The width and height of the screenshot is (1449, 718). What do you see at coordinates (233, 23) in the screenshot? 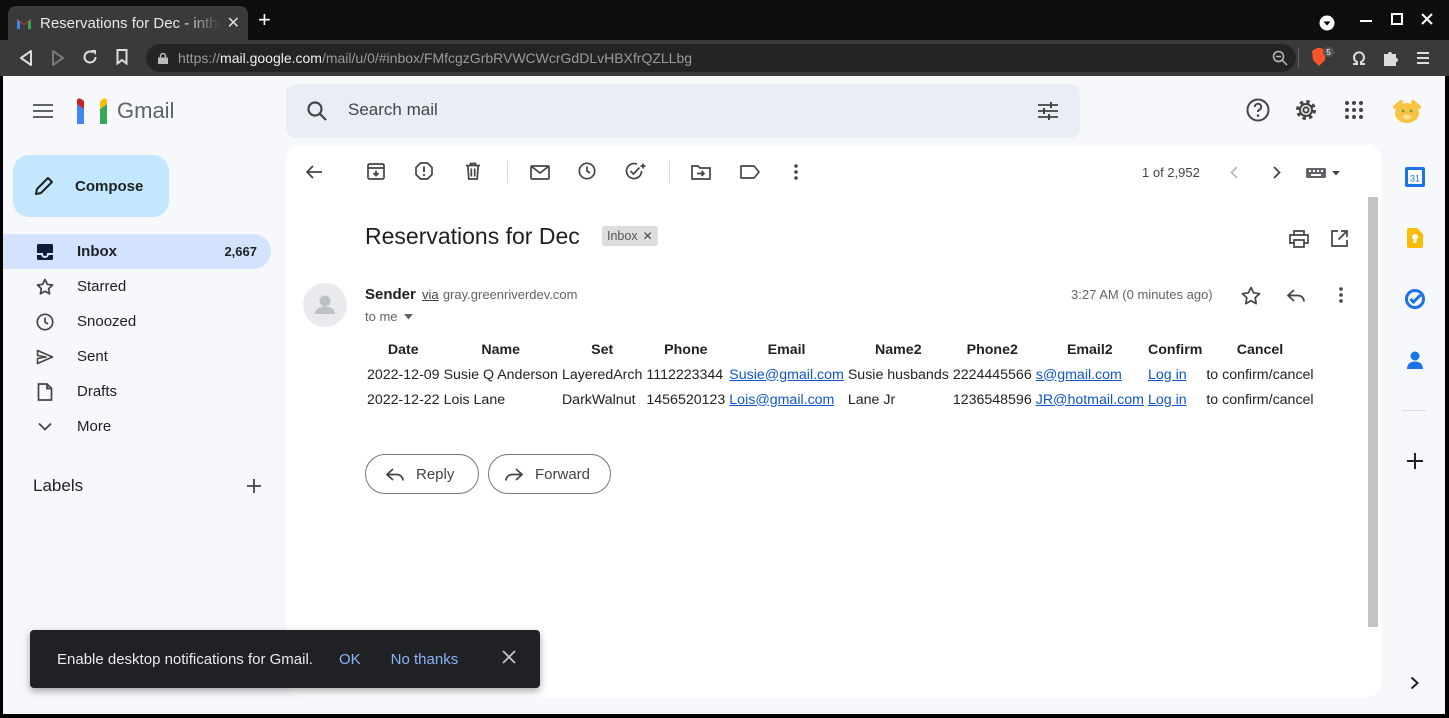
I see `tab-close-icon: ✕` at bounding box center [233, 23].